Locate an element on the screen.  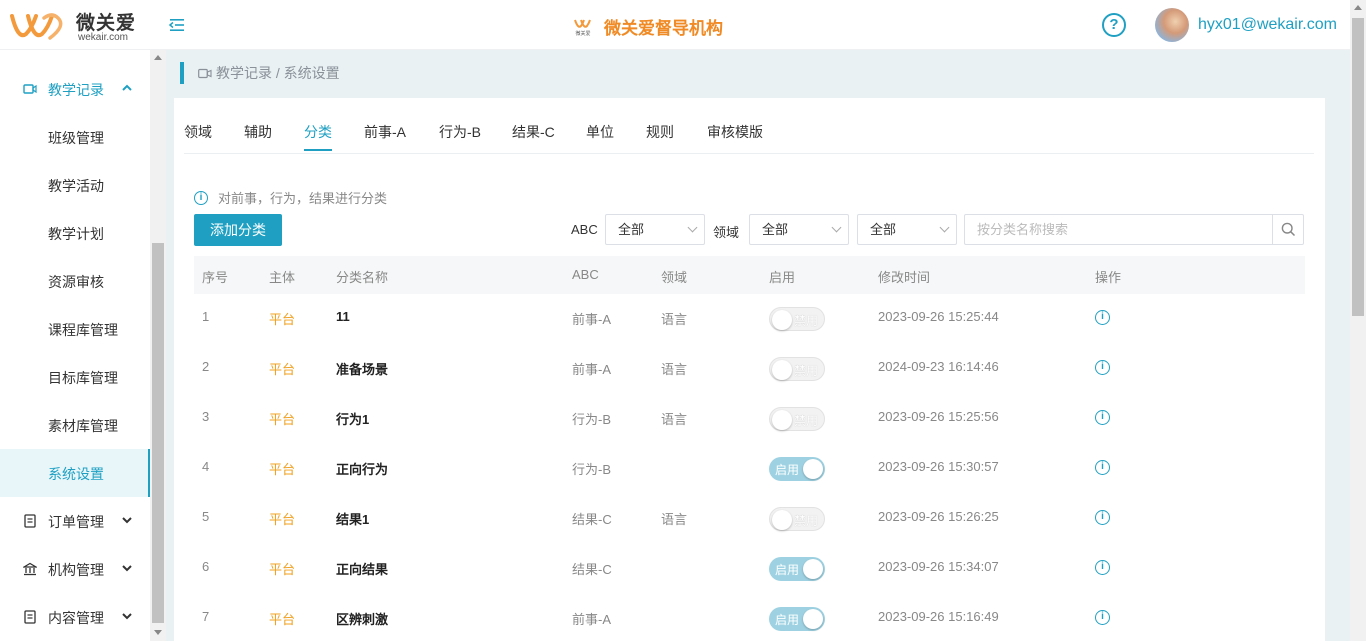
nav-group-content: 内容管理 is located at coordinates (75, 617).